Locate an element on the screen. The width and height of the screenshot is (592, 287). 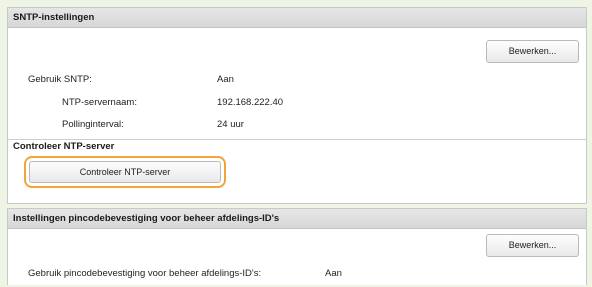
use-sntp-value: Aan is located at coordinates (225, 79).